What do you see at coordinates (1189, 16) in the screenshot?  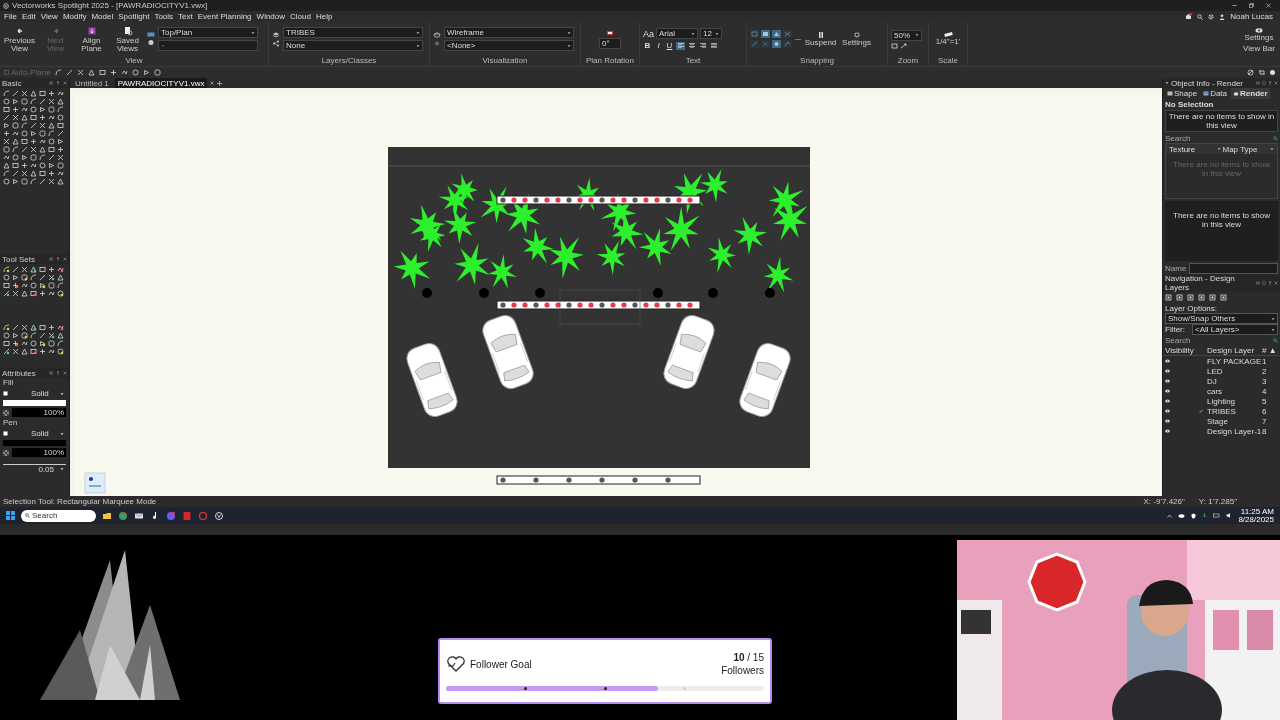 I see `home-icon` at bounding box center [1189, 16].